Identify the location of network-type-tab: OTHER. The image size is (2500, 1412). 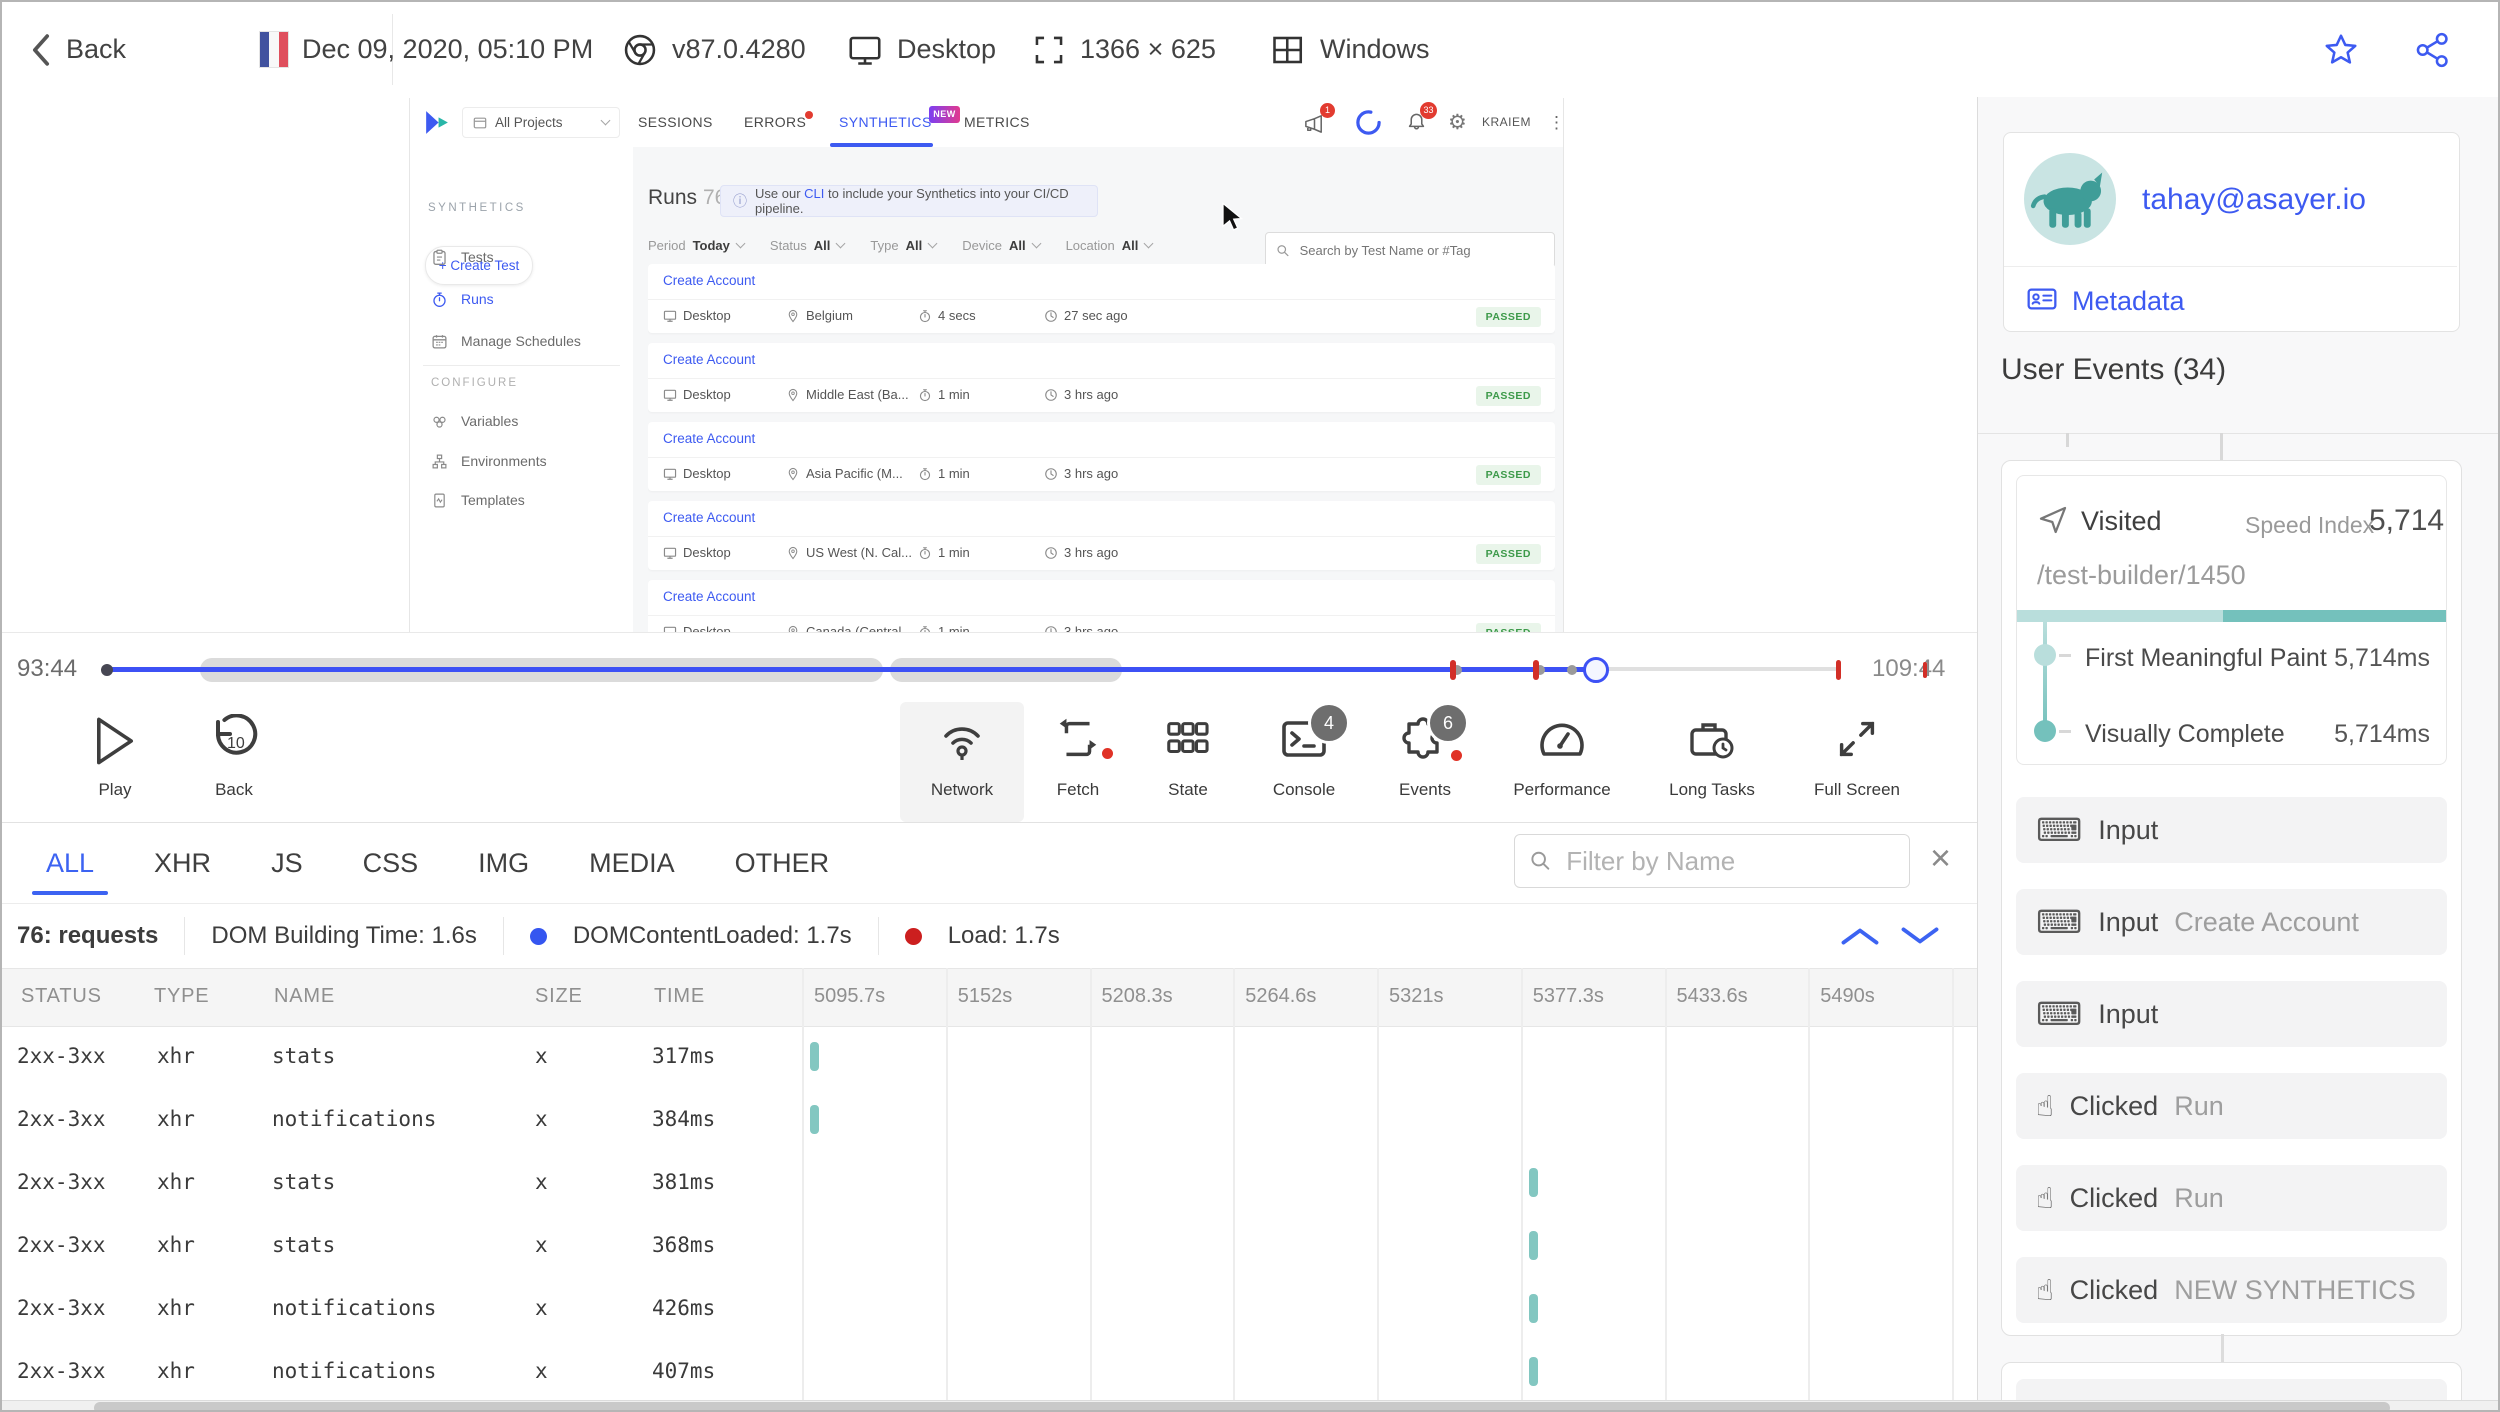
(782, 863).